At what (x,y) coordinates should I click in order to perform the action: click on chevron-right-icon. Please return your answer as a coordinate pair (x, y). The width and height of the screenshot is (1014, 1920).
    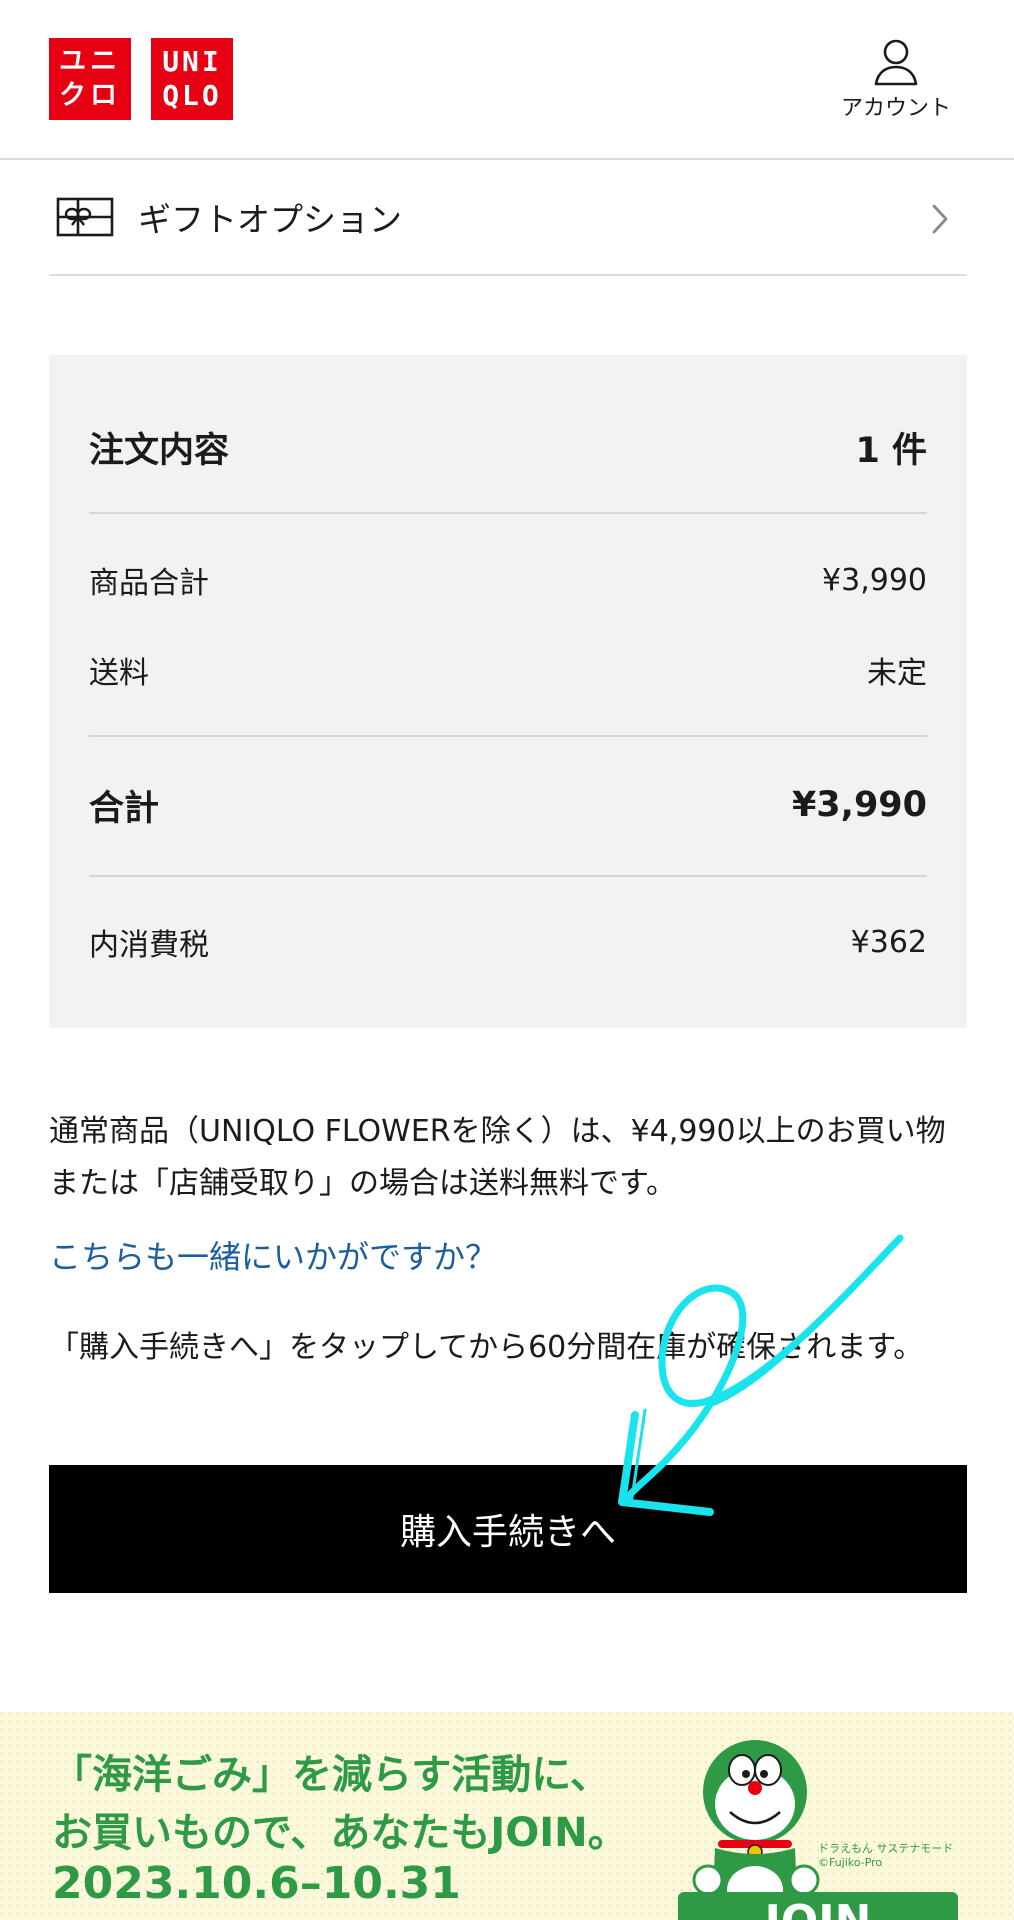
    Looking at the image, I should click on (940, 219).